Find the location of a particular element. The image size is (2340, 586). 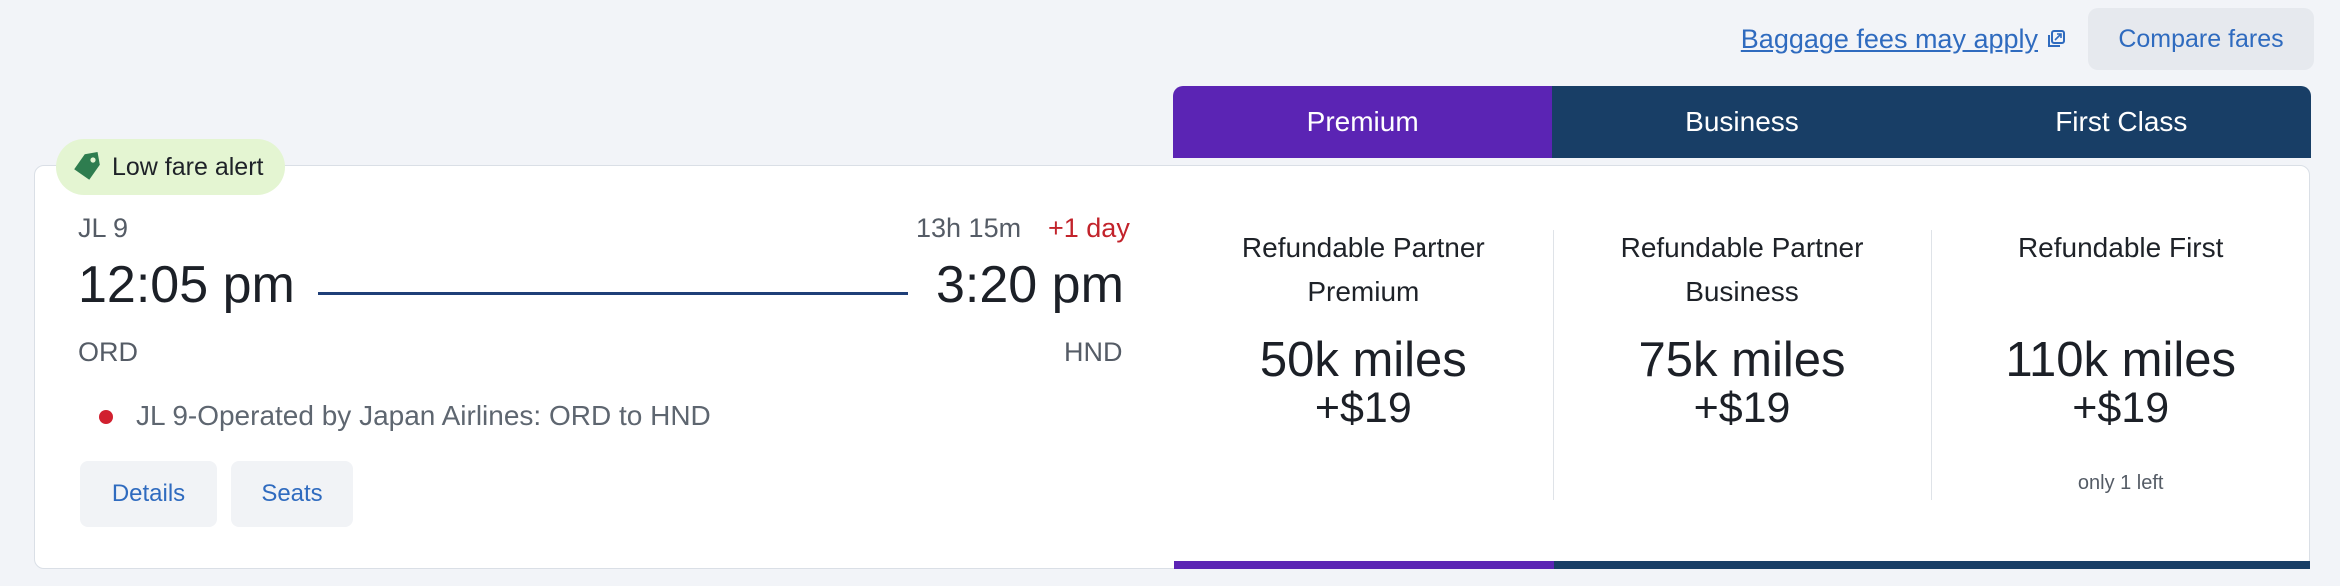

japan-airlines-logo-icon is located at coordinates (106, 417).